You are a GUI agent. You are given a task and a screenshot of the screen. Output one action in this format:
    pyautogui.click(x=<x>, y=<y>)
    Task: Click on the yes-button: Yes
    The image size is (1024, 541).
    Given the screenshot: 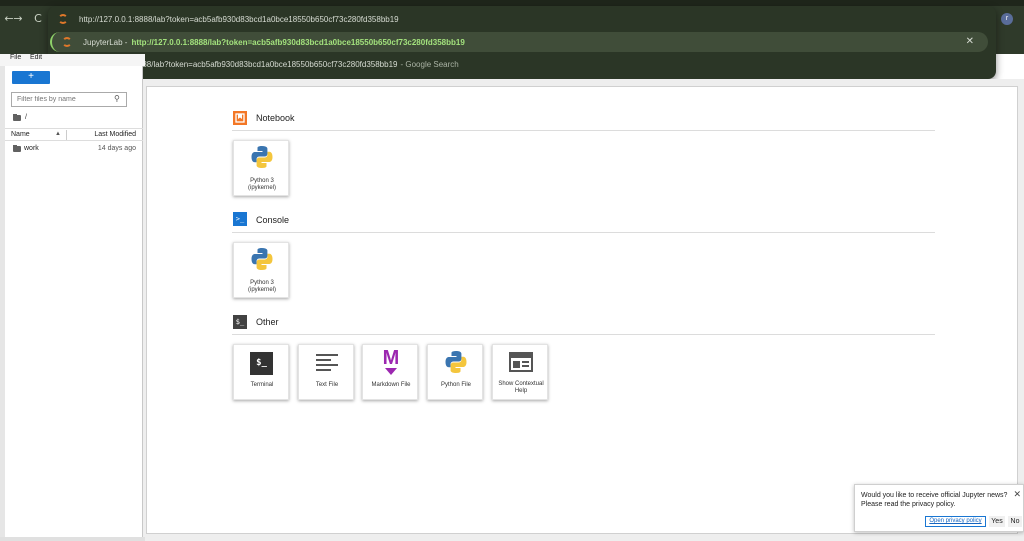 What is the action you would take?
    pyautogui.click(x=997, y=521)
    